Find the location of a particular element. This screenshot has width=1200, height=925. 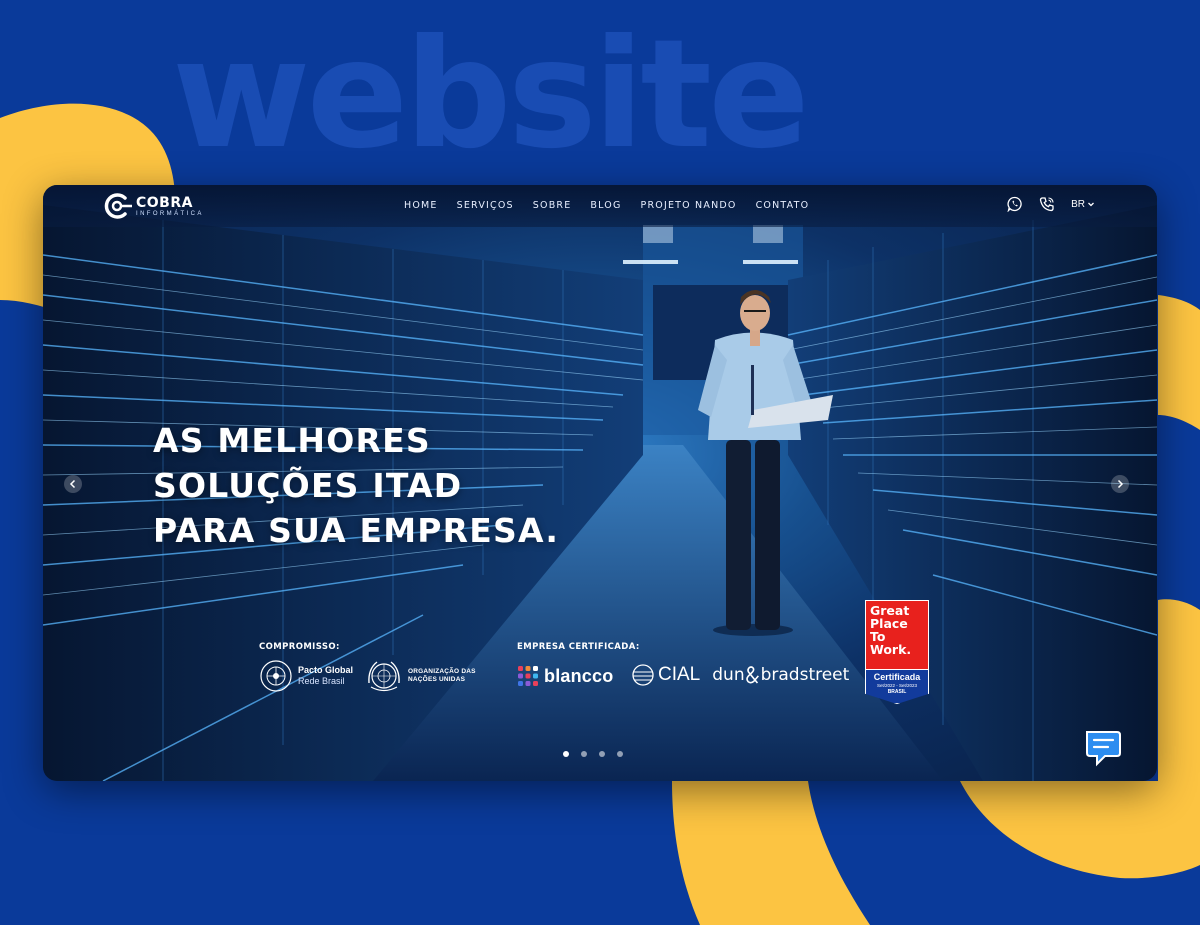

onu-line-2: NAÇÕES UNIDAS is located at coordinates (437, 679).